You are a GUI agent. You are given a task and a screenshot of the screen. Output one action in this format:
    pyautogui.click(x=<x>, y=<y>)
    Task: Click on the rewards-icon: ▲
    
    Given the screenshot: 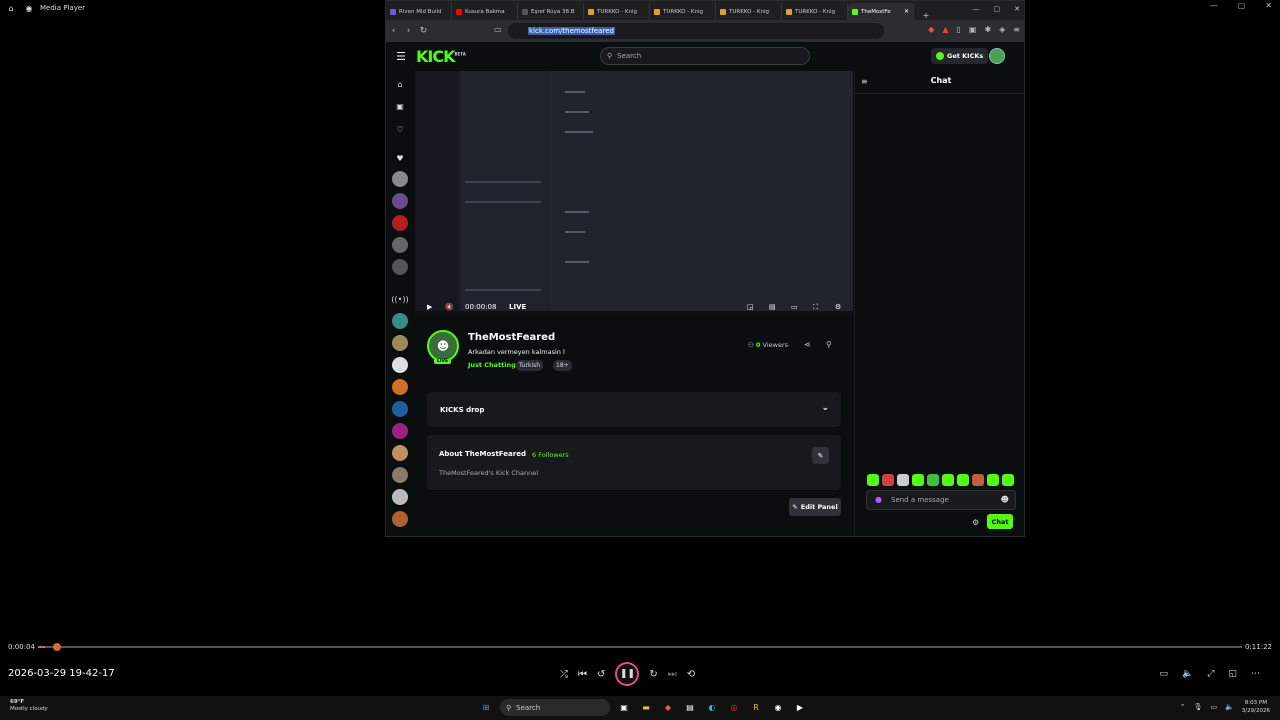 What is the action you would take?
    pyautogui.click(x=945, y=29)
    